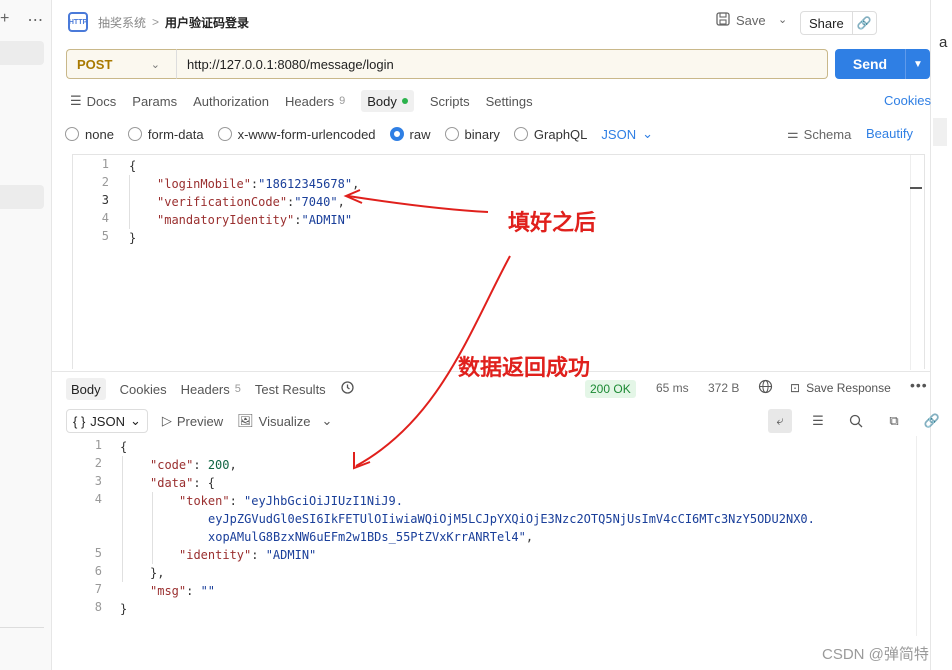 The width and height of the screenshot is (952, 670). I want to click on response-format-value: JSON, so click(107, 421).